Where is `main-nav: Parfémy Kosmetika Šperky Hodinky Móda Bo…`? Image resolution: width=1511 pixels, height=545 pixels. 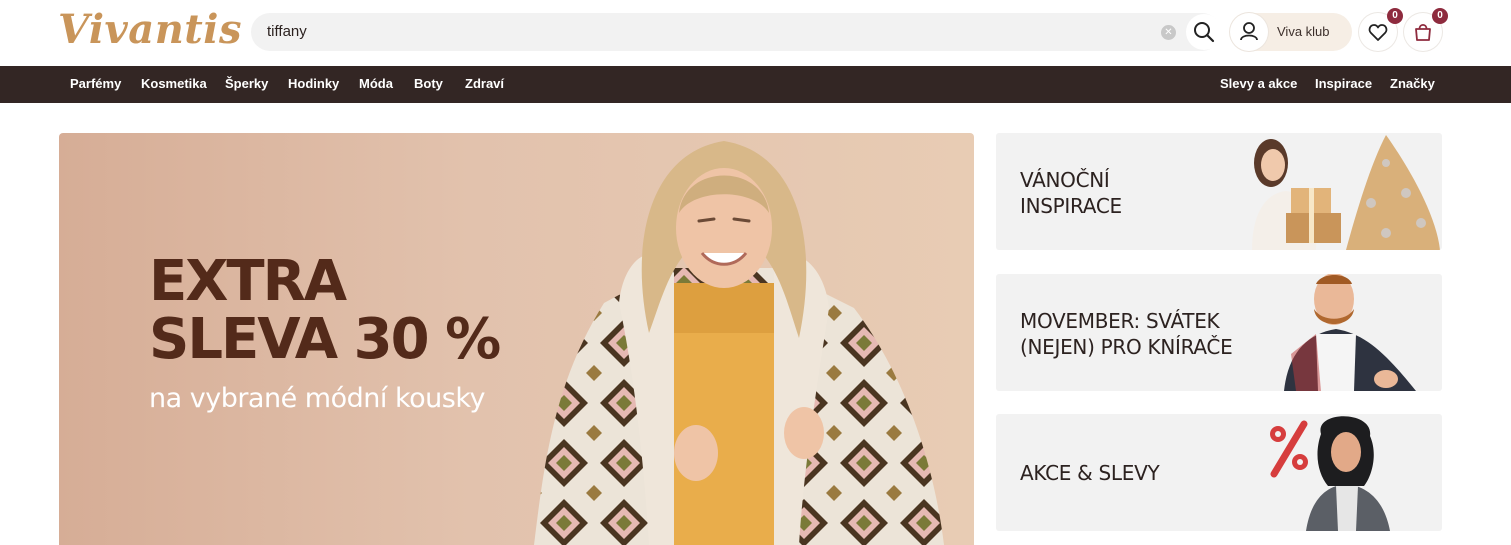 main-nav: Parfémy Kosmetika Šperky Hodinky Móda Bo… is located at coordinates (755, 84).